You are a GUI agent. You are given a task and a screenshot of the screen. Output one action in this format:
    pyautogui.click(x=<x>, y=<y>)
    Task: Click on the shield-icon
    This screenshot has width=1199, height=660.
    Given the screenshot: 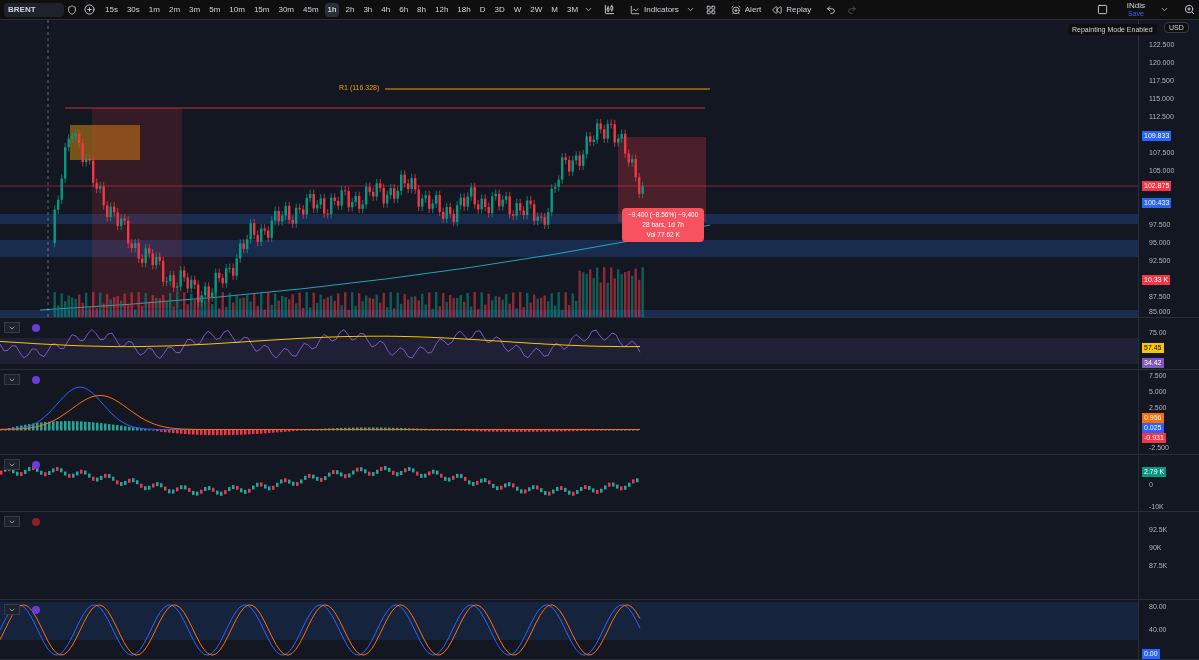 What is the action you would take?
    pyautogui.click(x=72, y=9)
    